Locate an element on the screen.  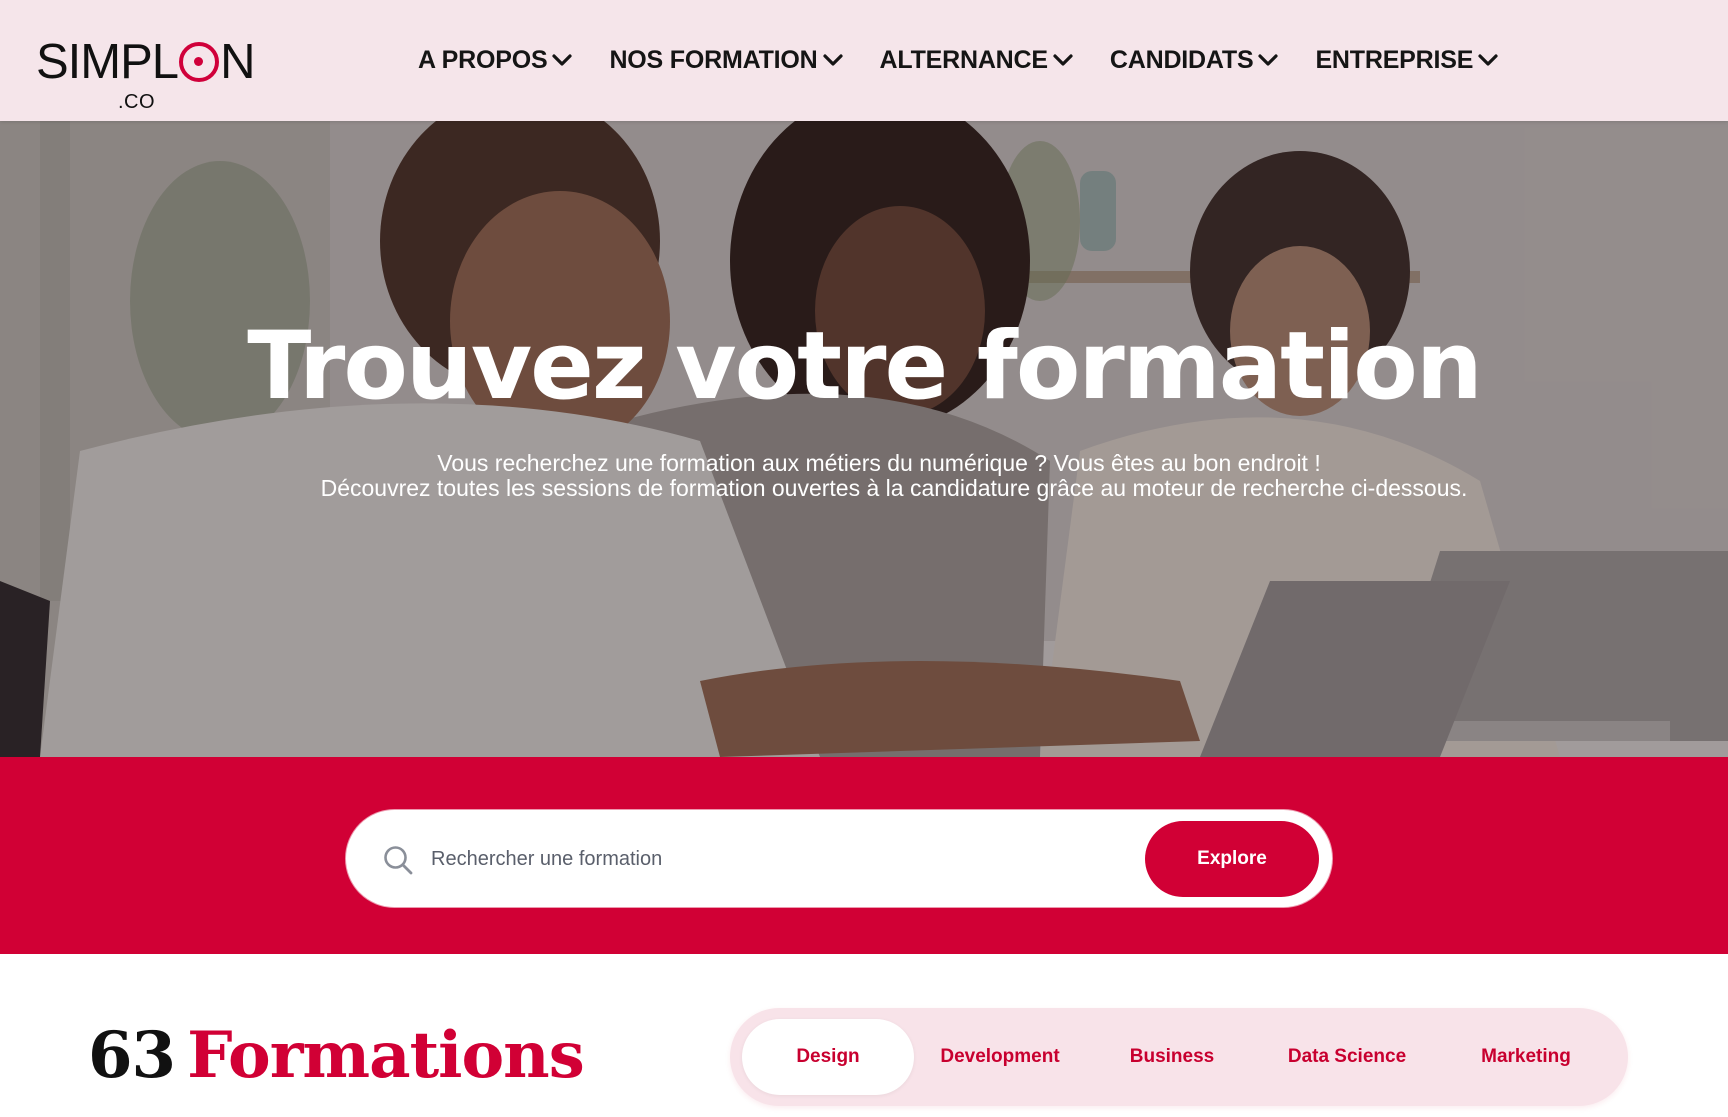
nav-item-a-propos: A PROPOS is located at coordinates (495, 60).